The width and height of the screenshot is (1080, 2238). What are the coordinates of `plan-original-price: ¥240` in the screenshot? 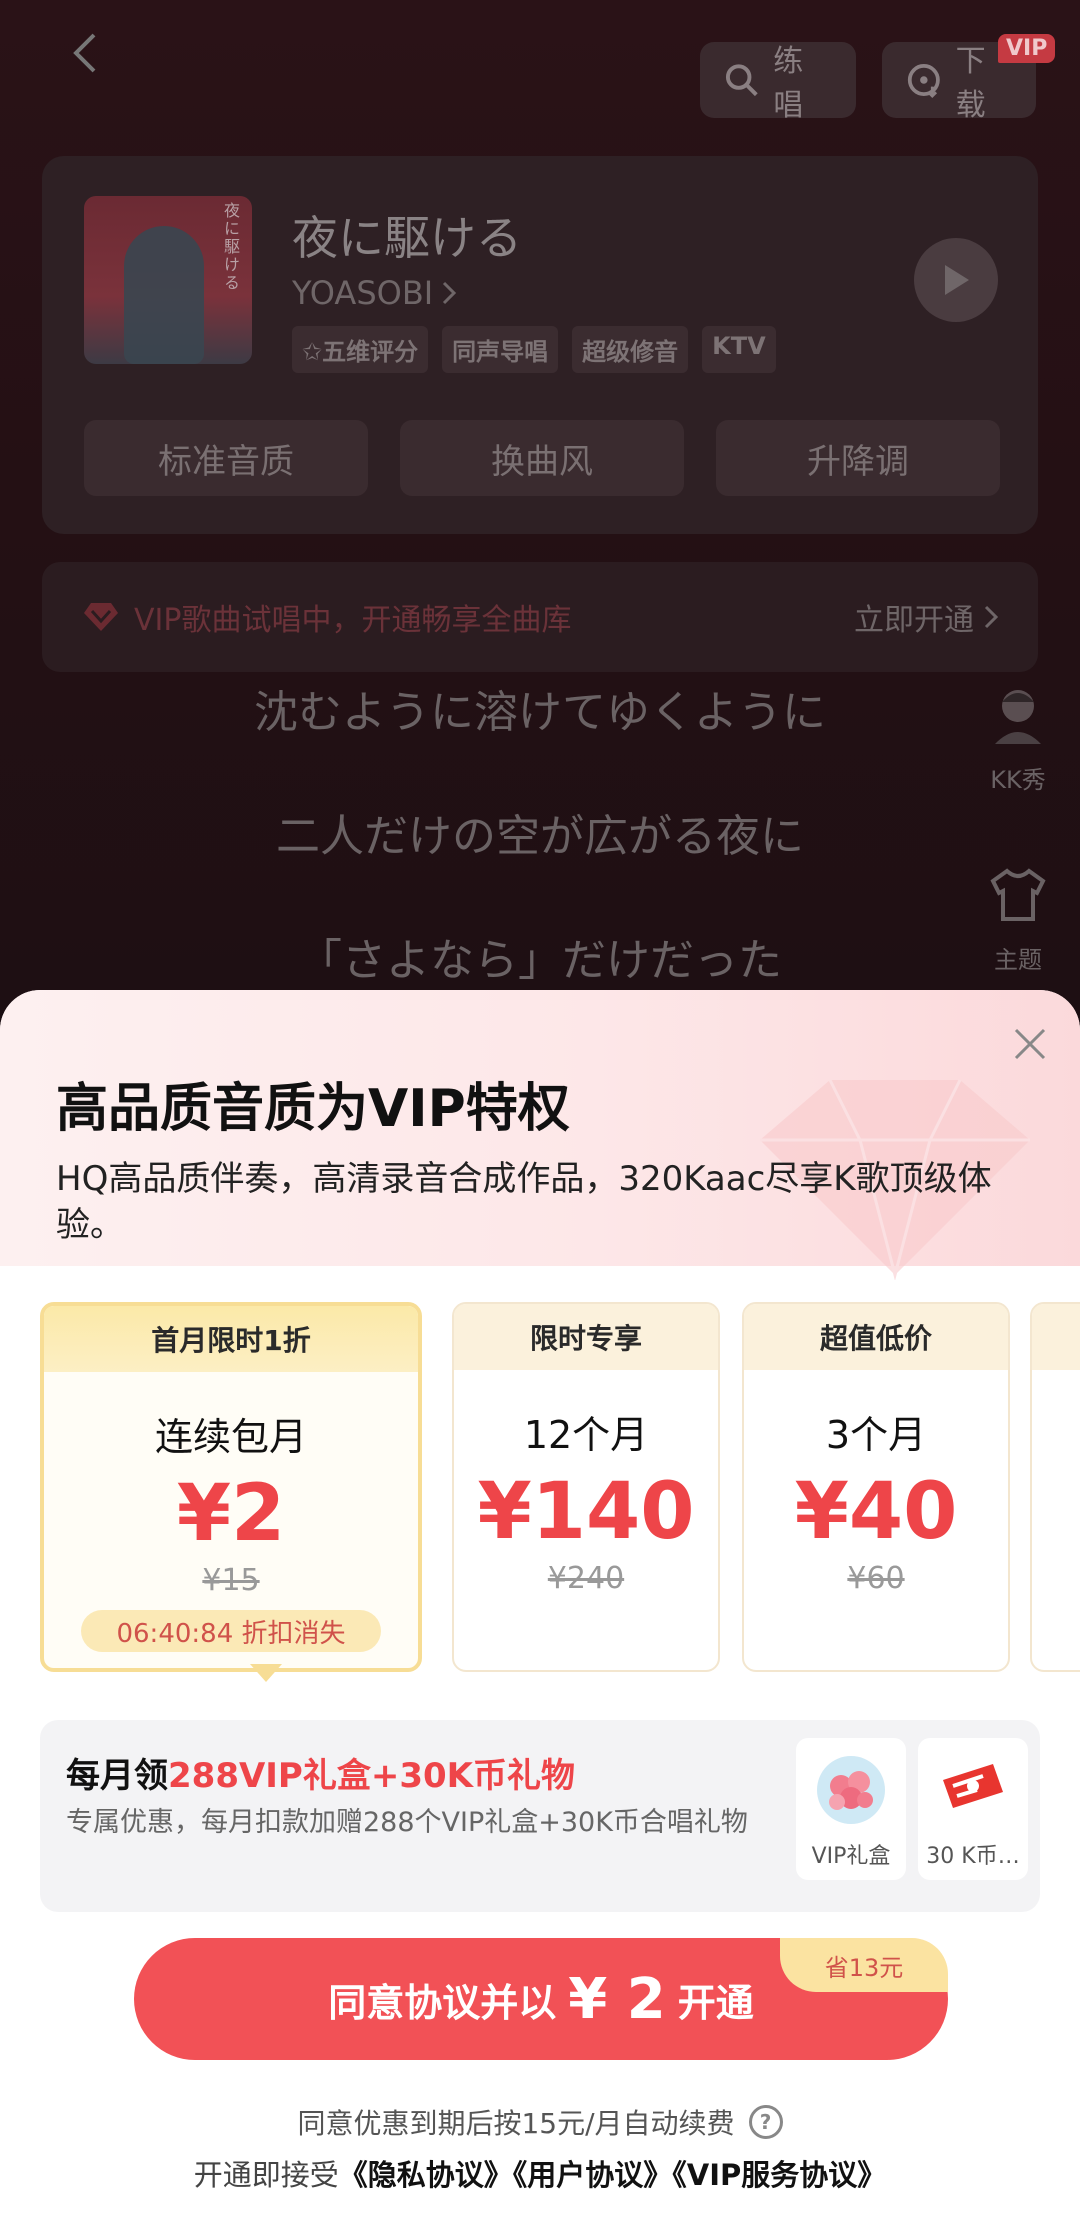 It's located at (586, 1578).